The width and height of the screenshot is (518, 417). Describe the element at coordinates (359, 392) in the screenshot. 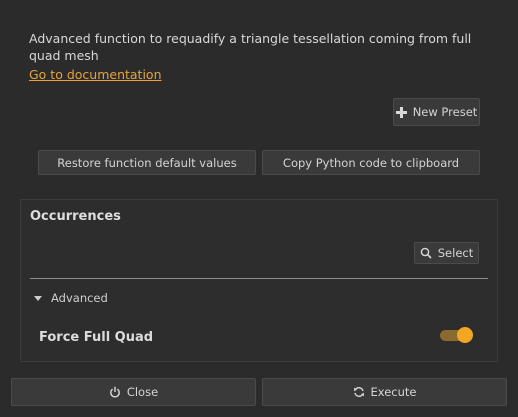

I see `refresh-icon` at that location.